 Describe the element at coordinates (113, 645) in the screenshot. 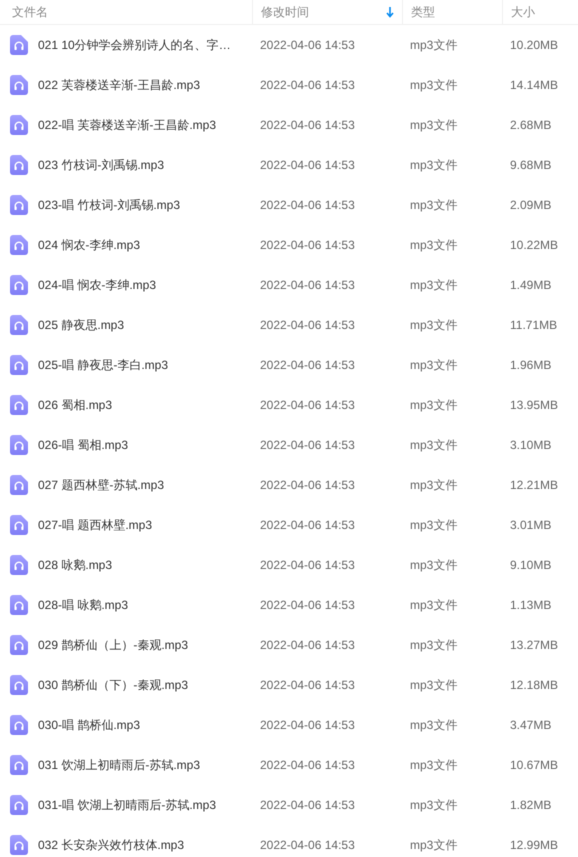

I see `file-name: 029 鹊桥仙（上）-秦观.mp3` at that location.